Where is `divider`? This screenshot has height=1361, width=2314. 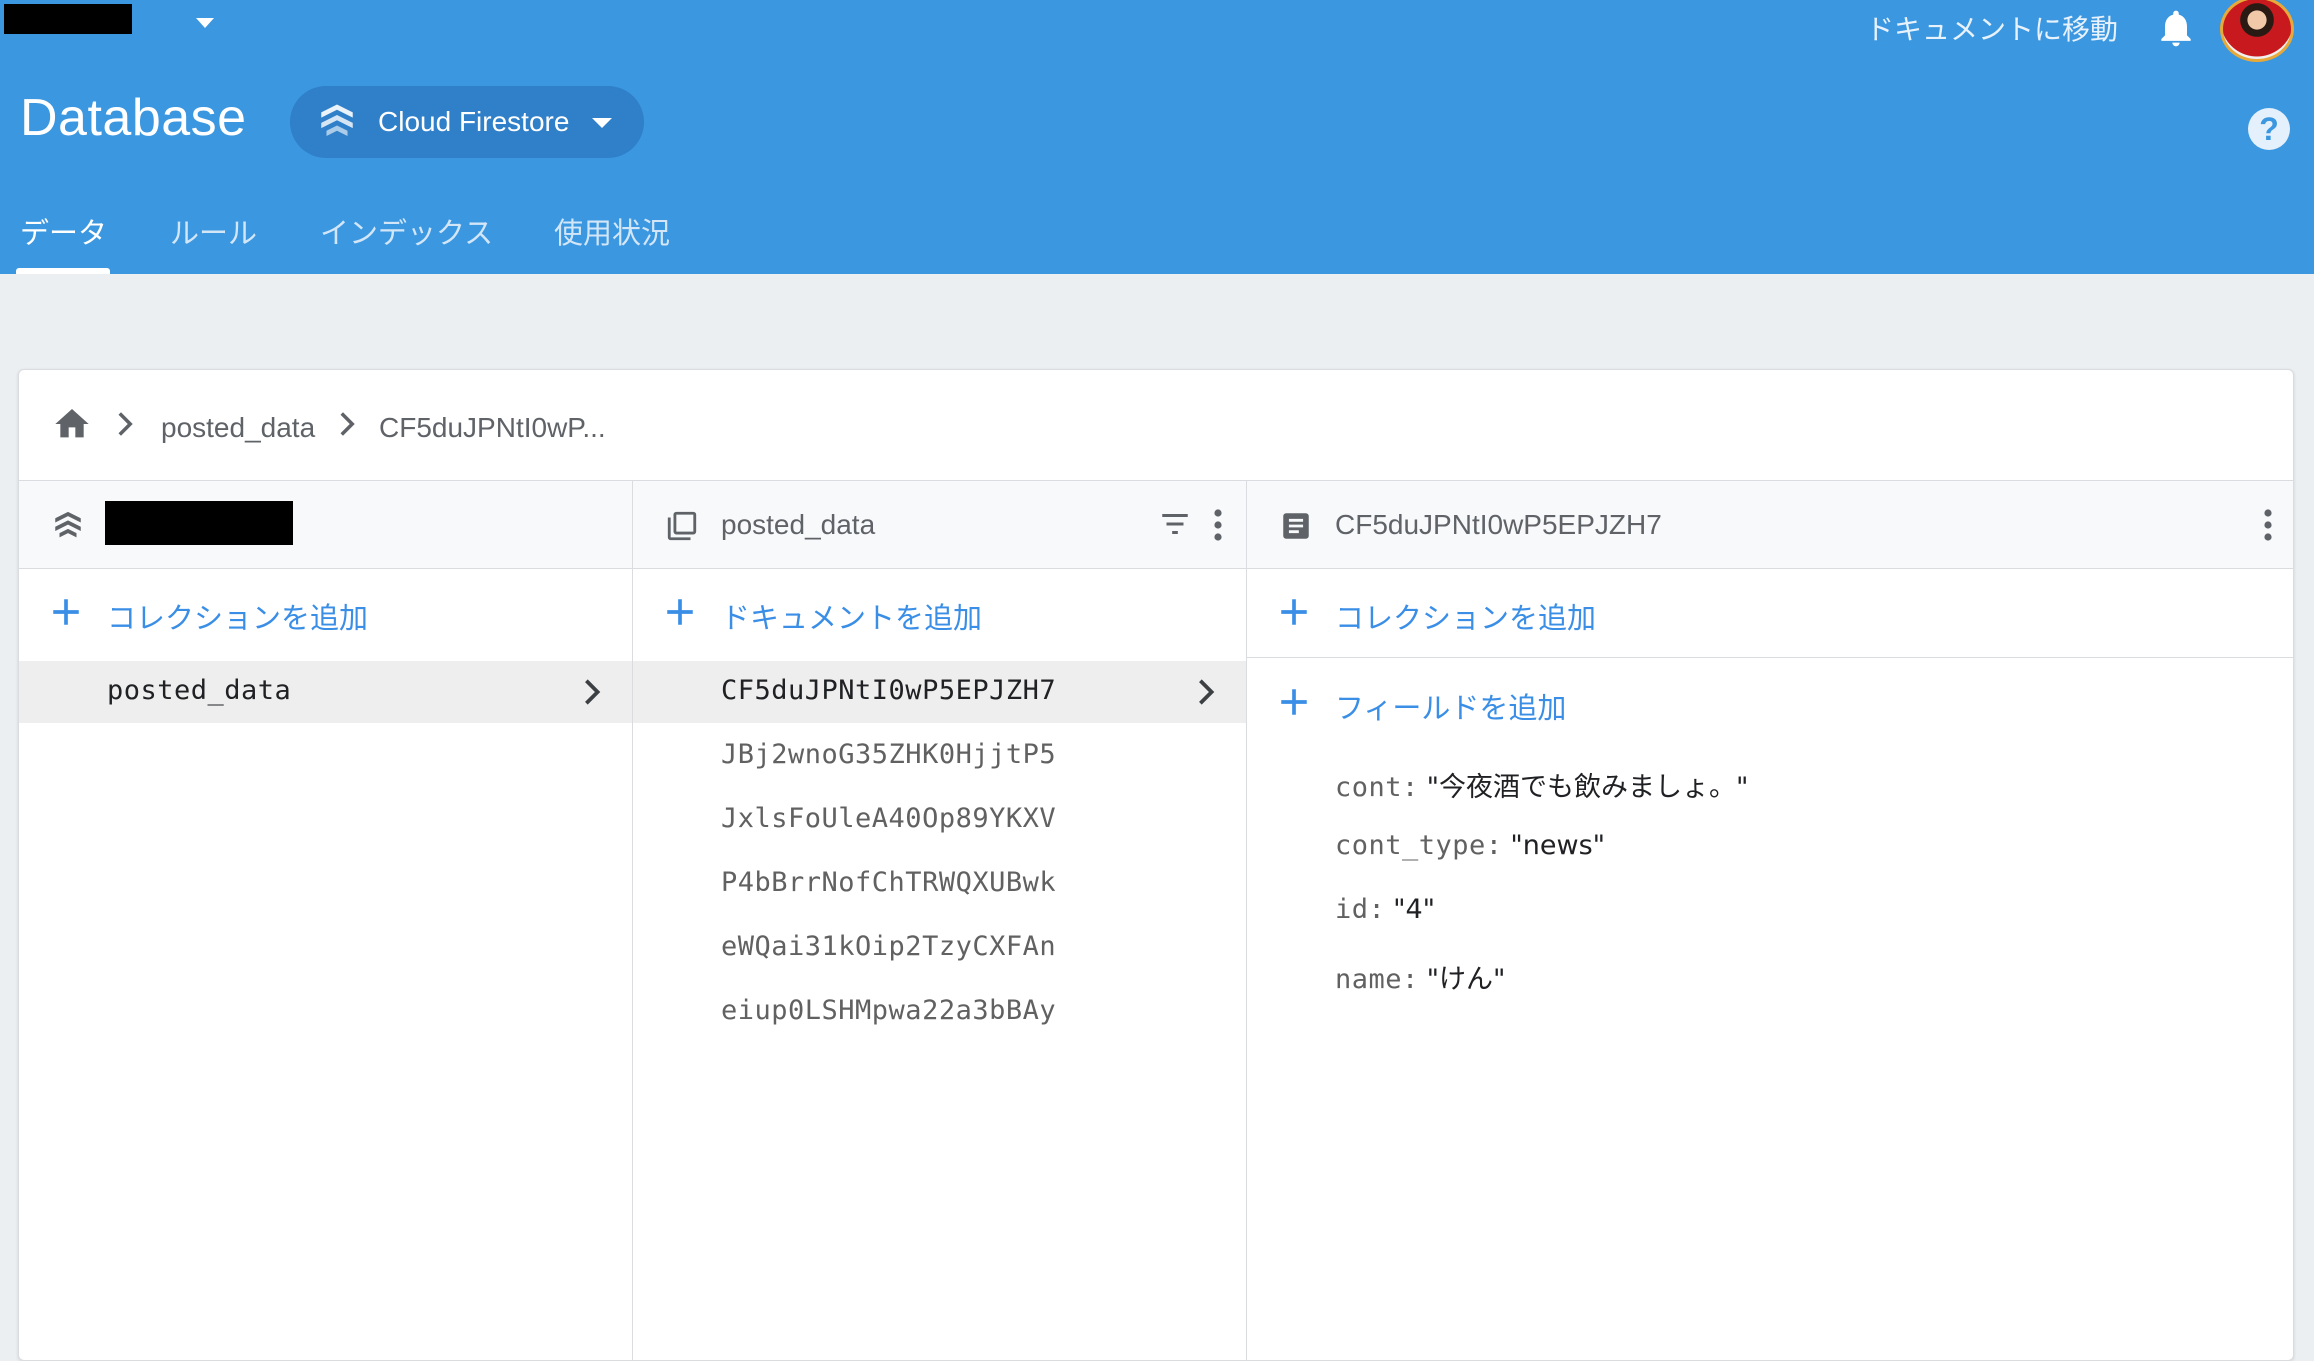 divider is located at coordinates (1770, 657).